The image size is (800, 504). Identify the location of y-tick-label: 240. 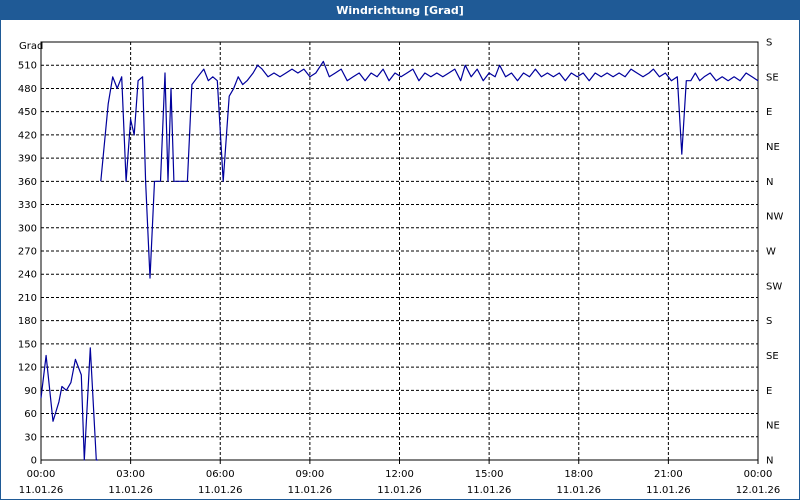
(27, 275).